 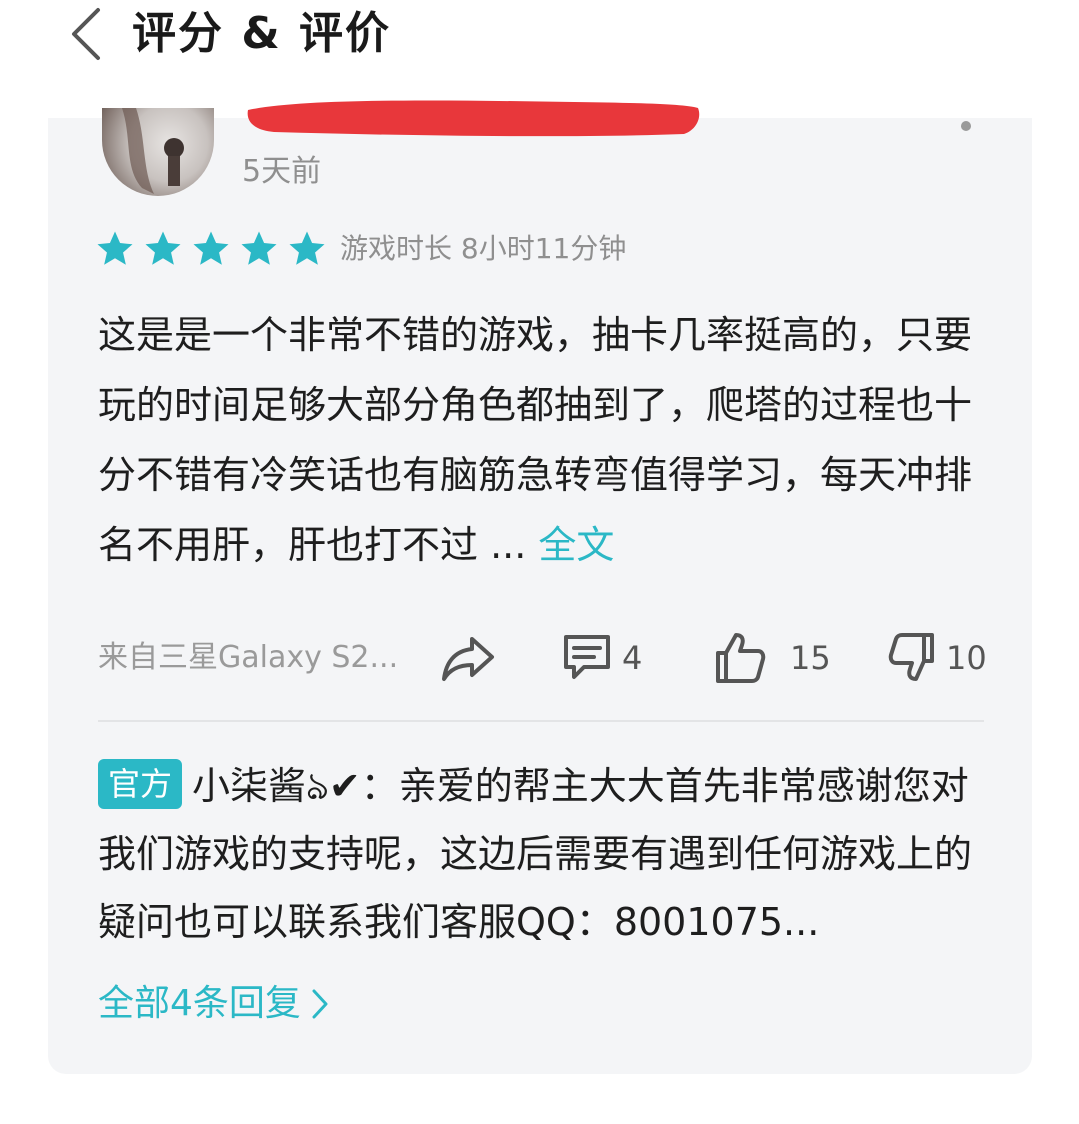 What do you see at coordinates (543, 658) in the screenshot?
I see `review-actions: 来自三星Galaxy S2... 4 15 10` at bounding box center [543, 658].